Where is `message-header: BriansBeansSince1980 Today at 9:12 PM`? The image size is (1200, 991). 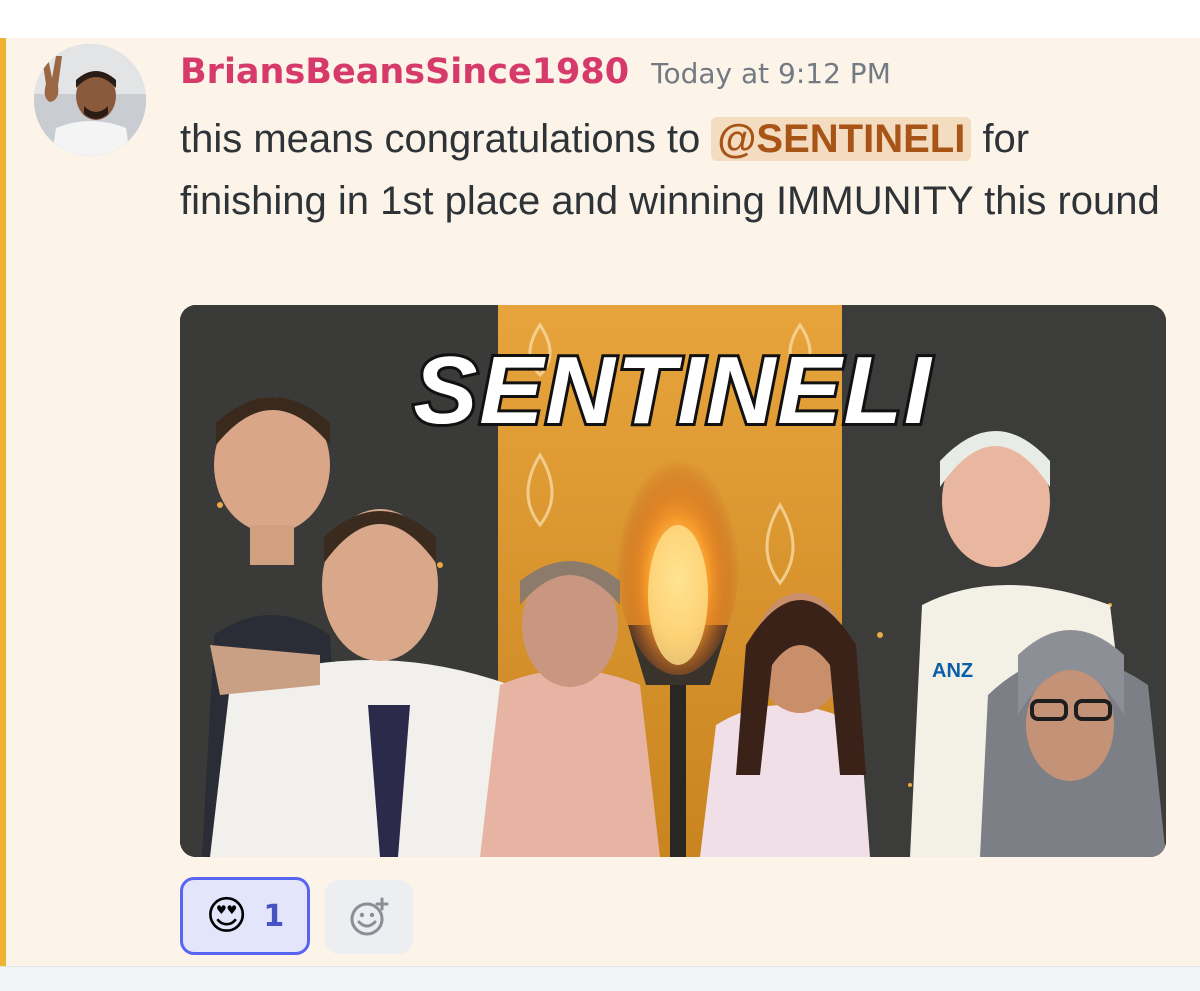
message-header: BriansBeansSince1980 Today at 9:12 PM is located at coordinates (535, 77).